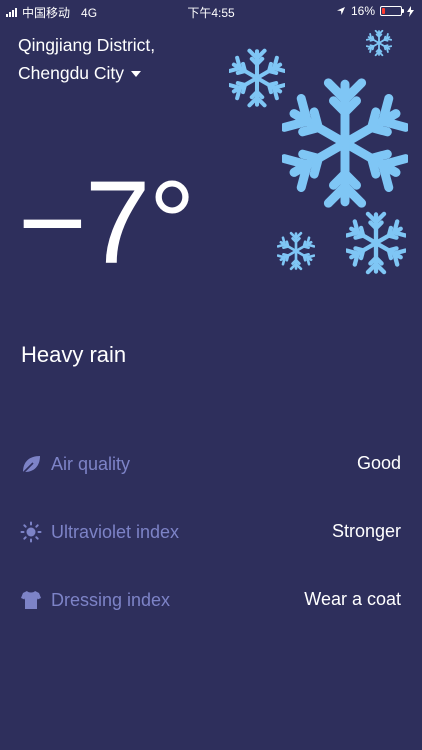 The image size is (422, 750). I want to click on snowflake-icon-small, so click(379, 43).